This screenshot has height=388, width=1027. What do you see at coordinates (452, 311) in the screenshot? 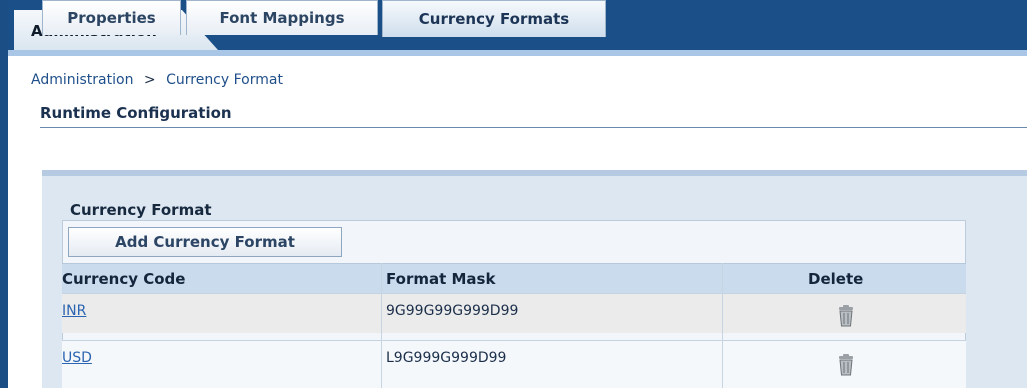
I see `format-mask-cell: 9G99G99G999D99` at bounding box center [452, 311].